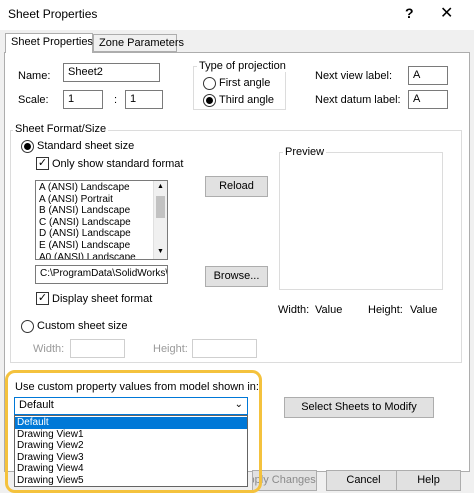  What do you see at coordinates (424, 310) in the screenshot?
I see `preview-height-value: Value` at bounding box center [424, 310].